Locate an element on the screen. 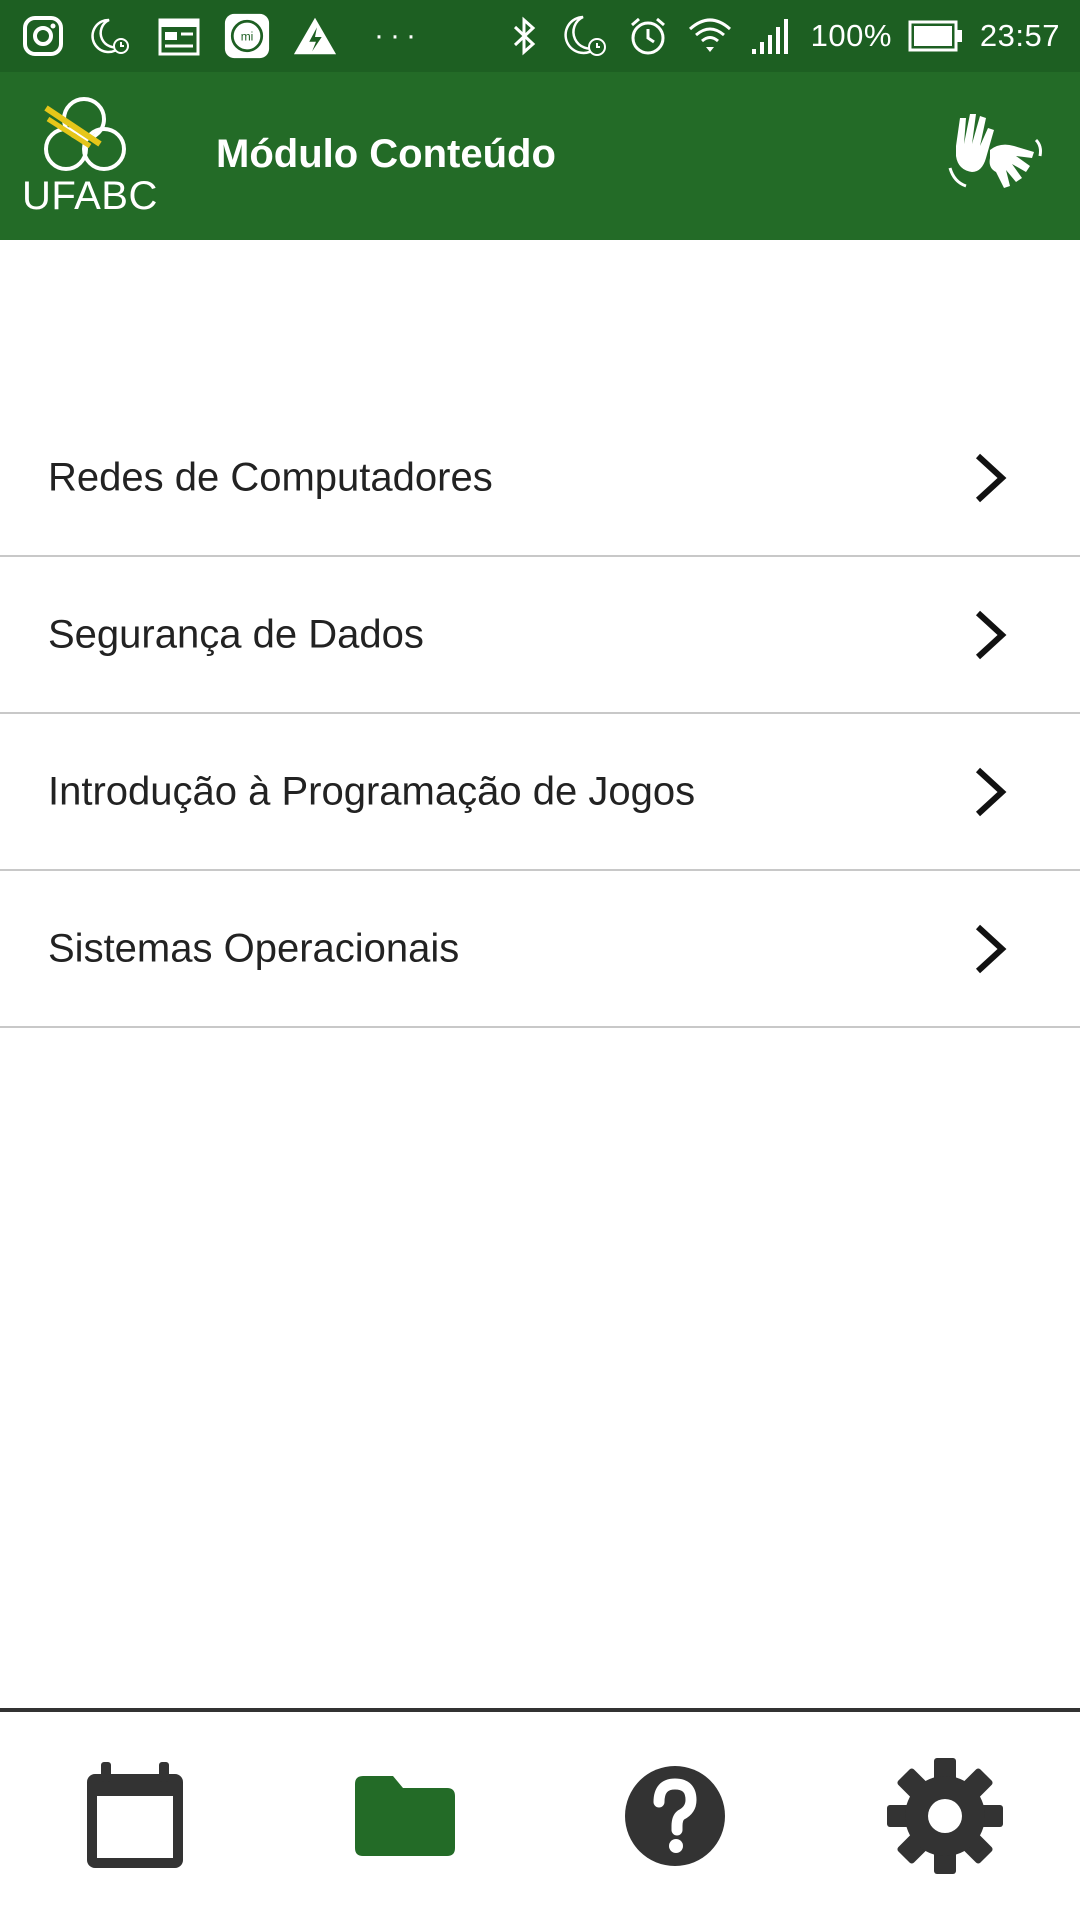 This screenshot has height=1920, width=1080. folder-icon is located at coordinates (405, 1816).